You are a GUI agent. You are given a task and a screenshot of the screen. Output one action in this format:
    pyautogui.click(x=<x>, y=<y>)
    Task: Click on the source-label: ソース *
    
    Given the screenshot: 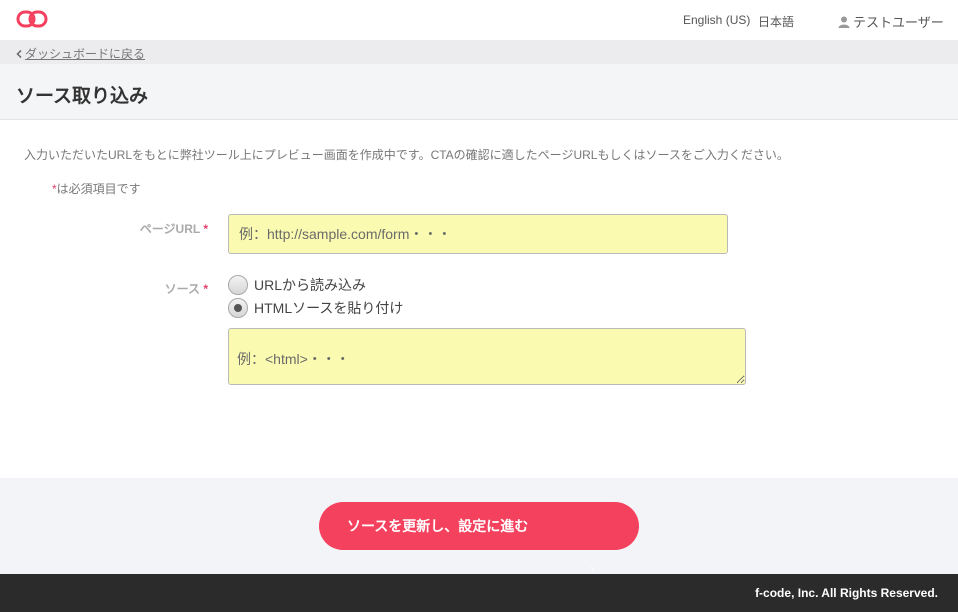 What is the action you would take?
    pyautogui.click(x=148, y=288)
    